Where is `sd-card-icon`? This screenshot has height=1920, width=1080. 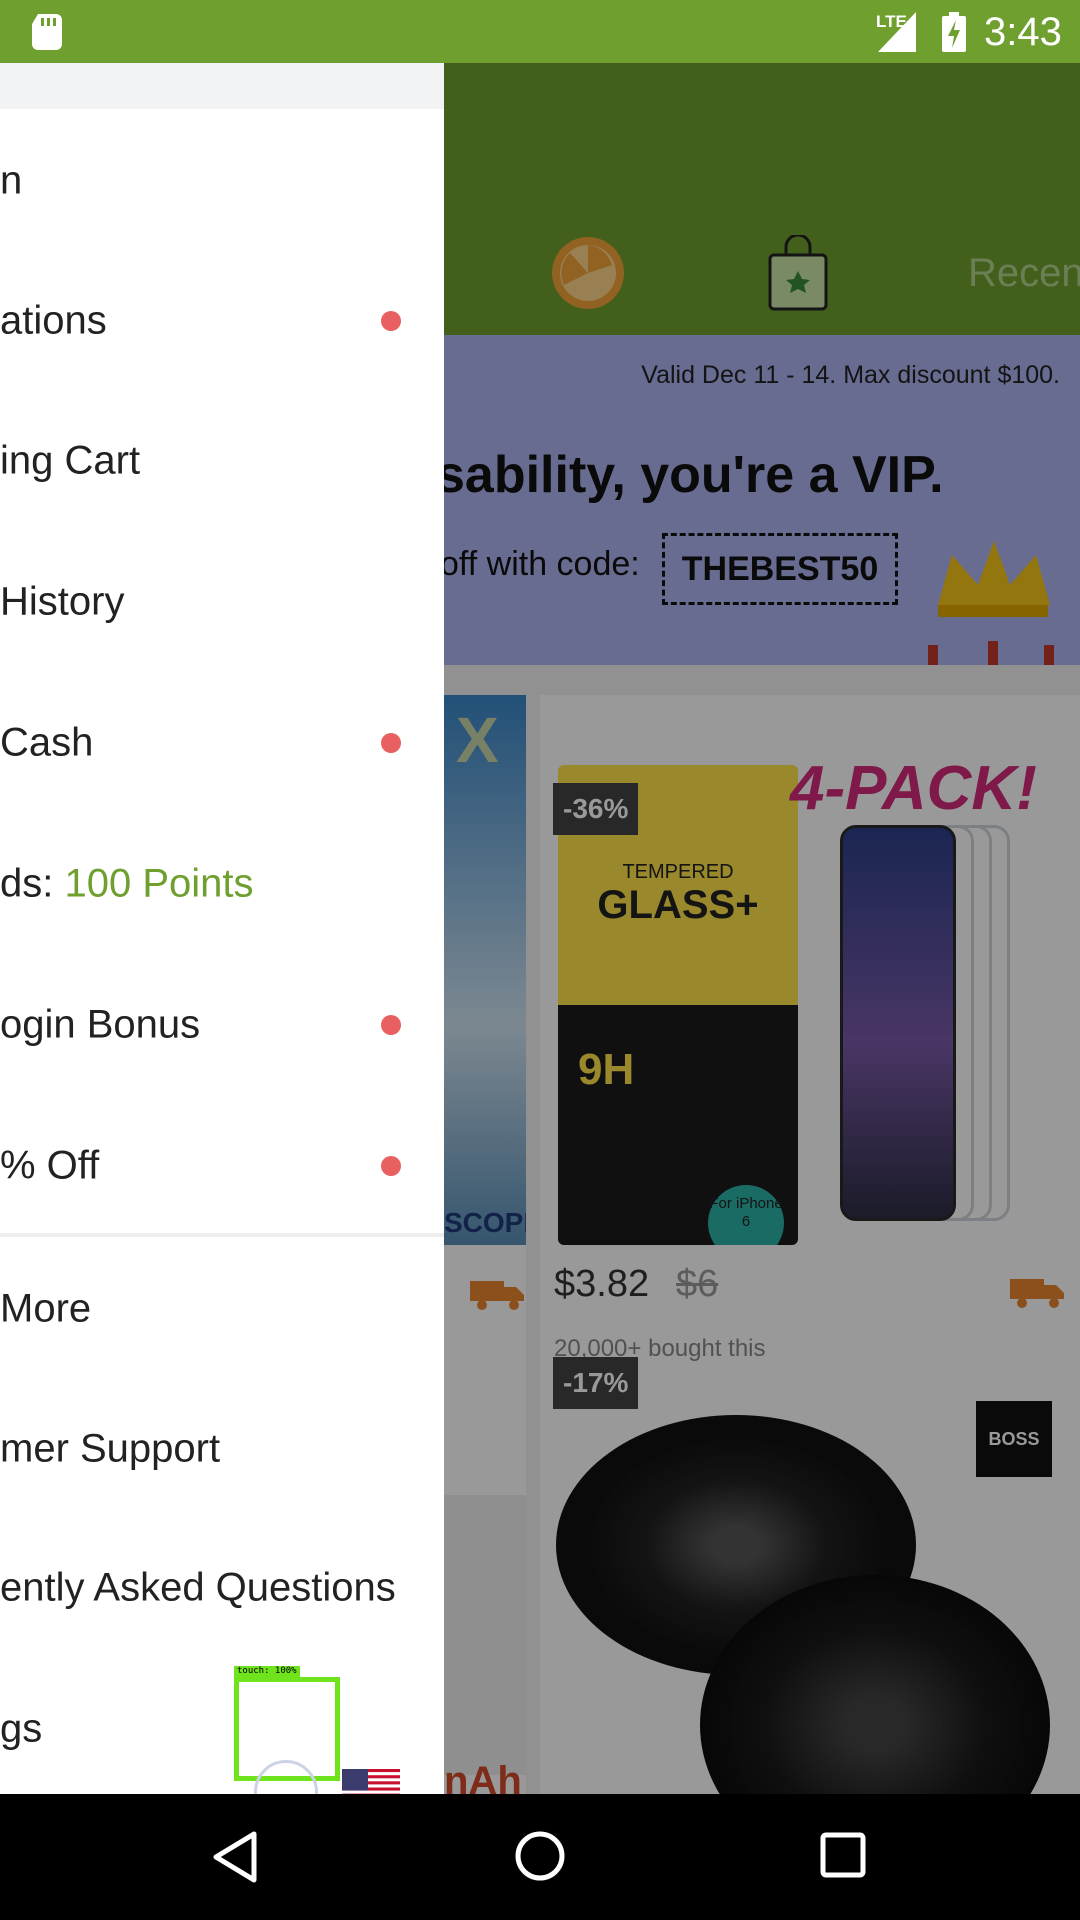 sd-card-icon is located at coordinates (47, 32).